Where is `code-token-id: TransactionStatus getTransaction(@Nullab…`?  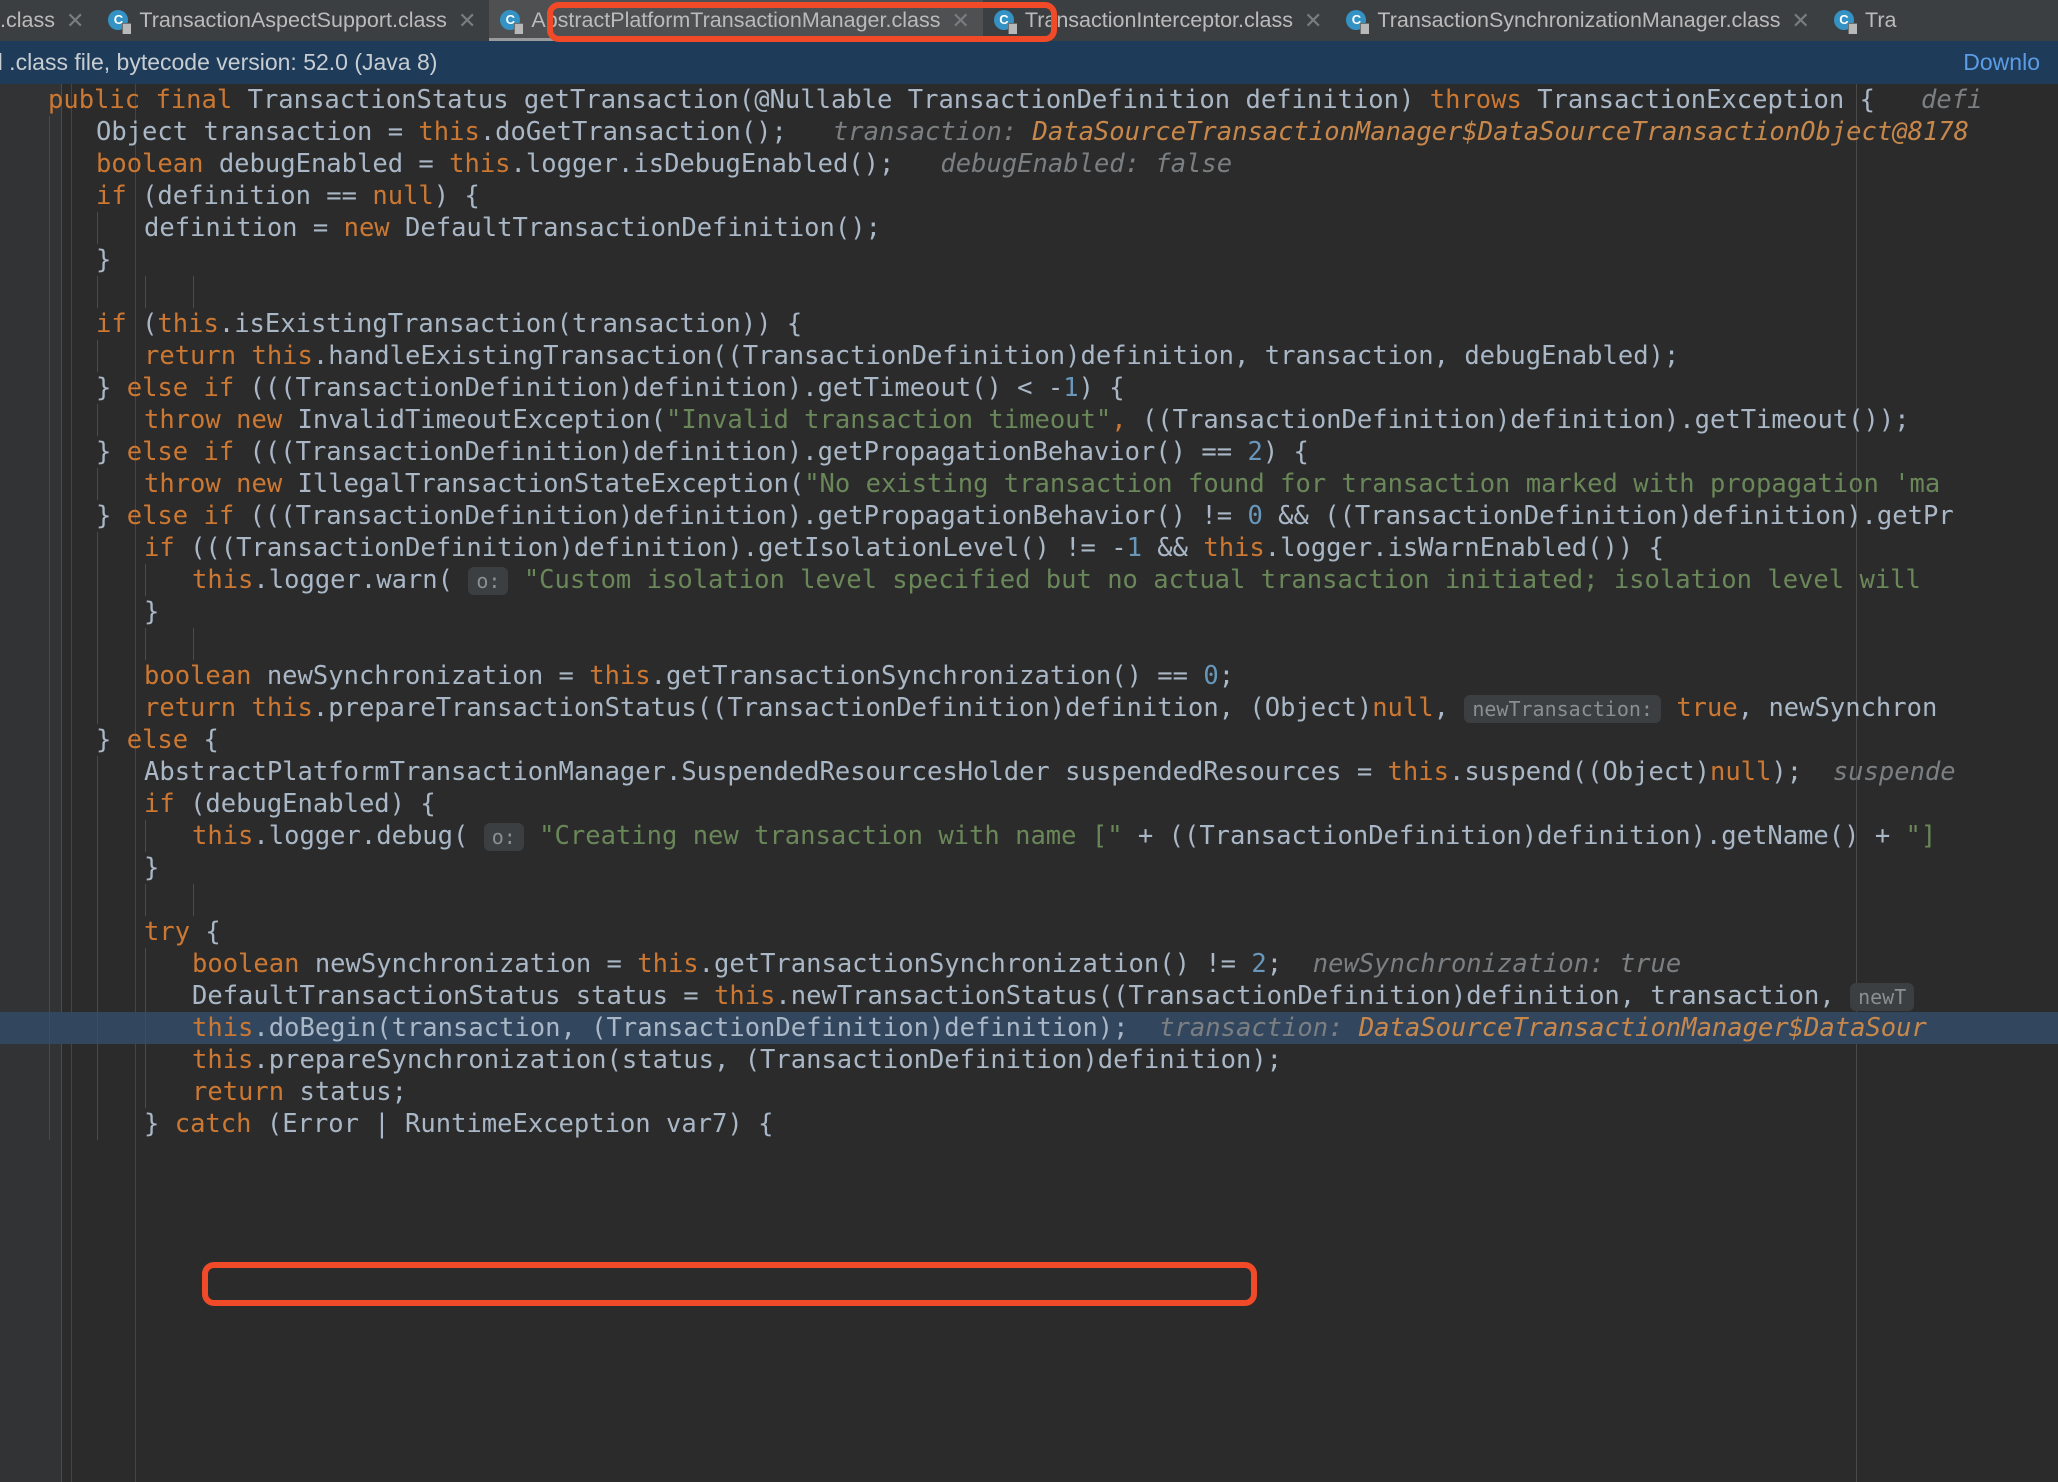 code-token-id: TransactionStatus getTransaction(@Nullab… is located at coordinates (838, 100).